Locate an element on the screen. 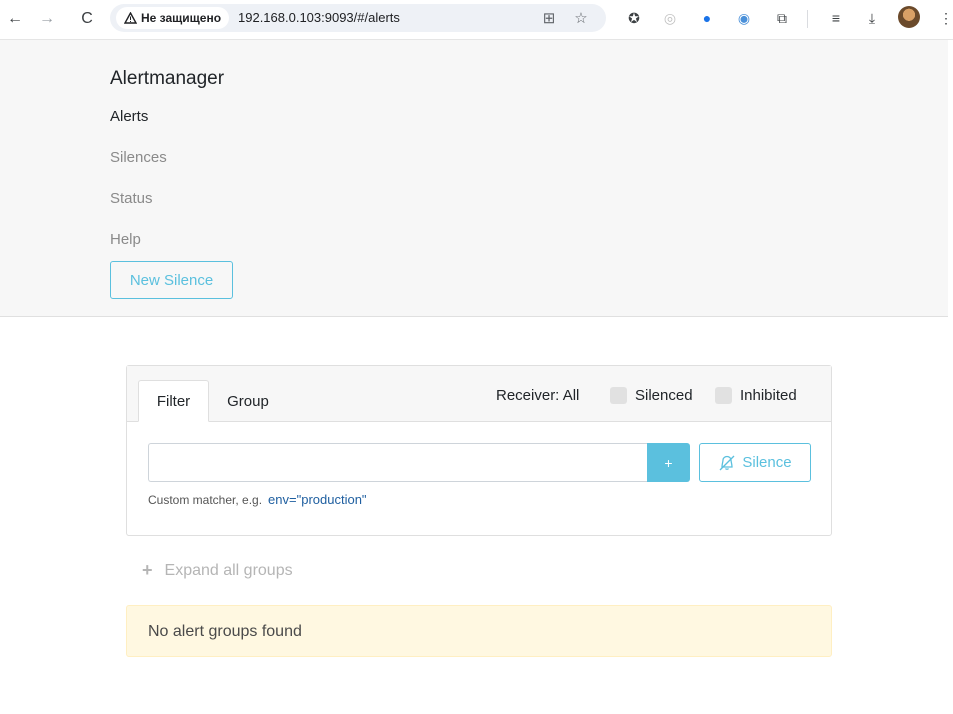 The width and height of the screenshot is (953, 714). forward-icon: → is located at coordinates (47, 19).